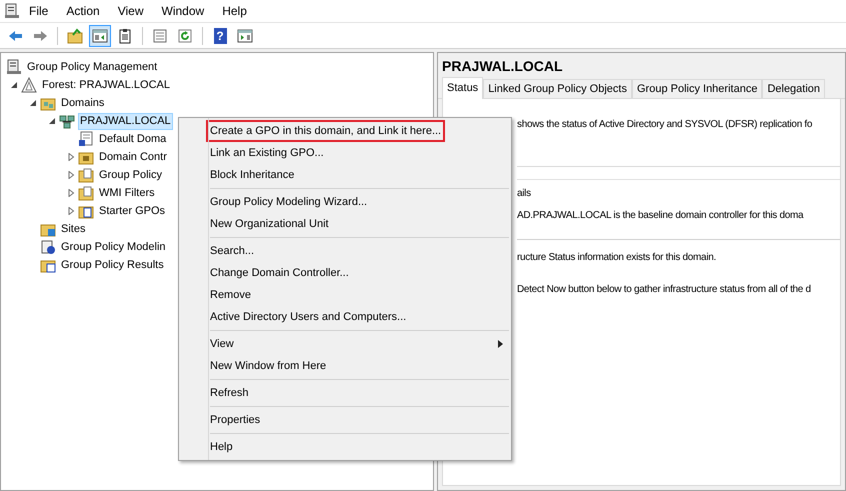 Image resolution: width=846 pixels, height=491 pixels. I want to click on refresh-icon, so click(185, 36).